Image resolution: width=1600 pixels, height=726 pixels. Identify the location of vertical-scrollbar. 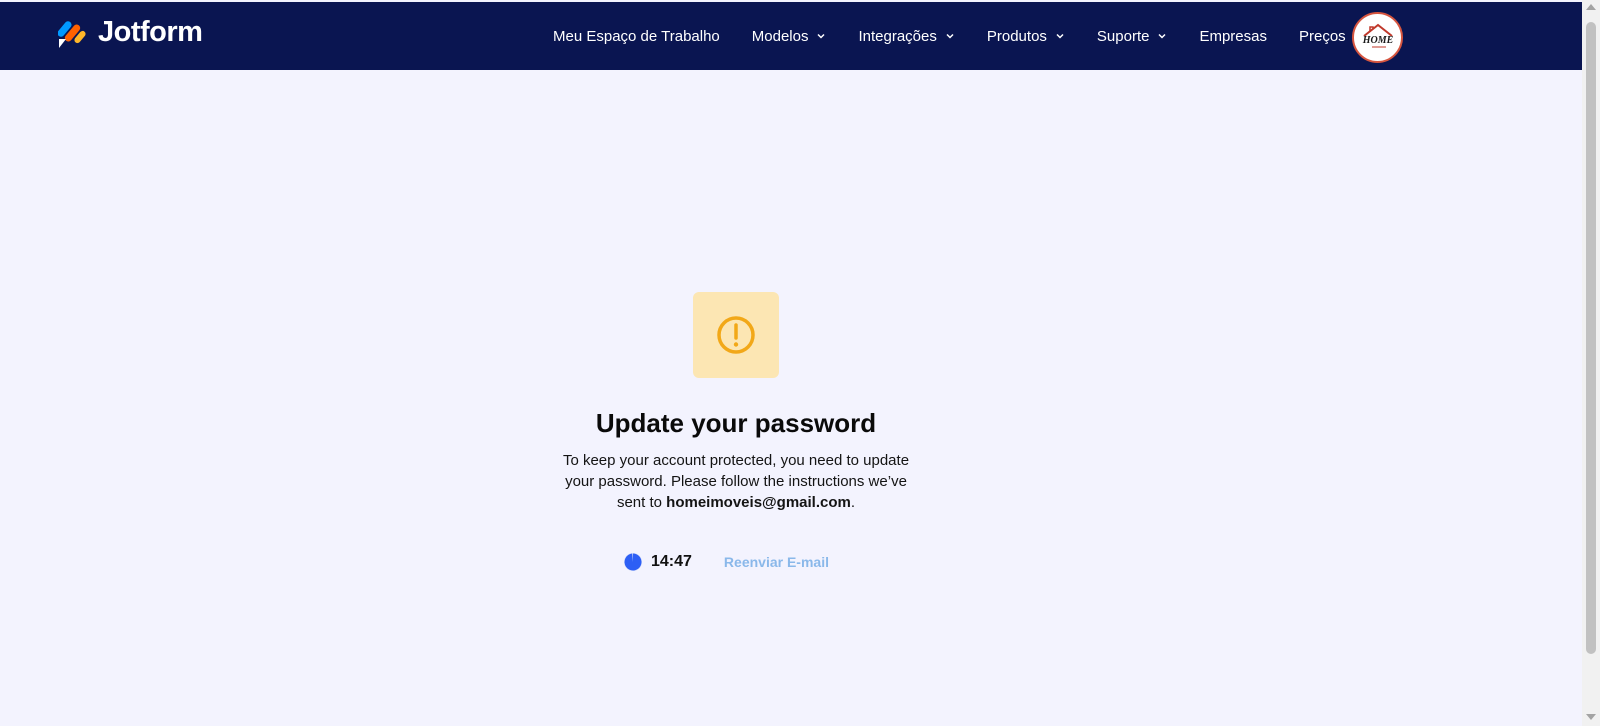
(1591, 363).